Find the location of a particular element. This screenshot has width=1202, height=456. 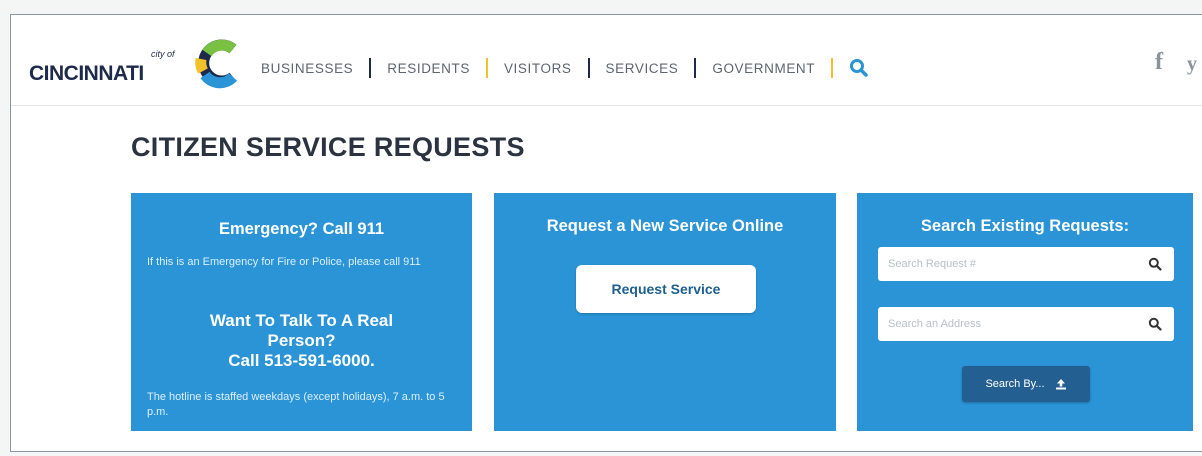

city-c-logo-icon is located at coordinates (216, 64).